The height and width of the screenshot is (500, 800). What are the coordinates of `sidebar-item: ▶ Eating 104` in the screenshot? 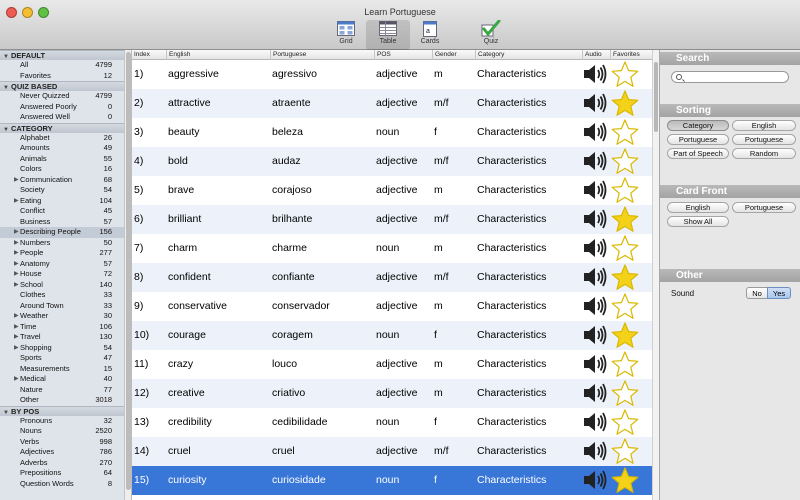 It's located at (62, 201).